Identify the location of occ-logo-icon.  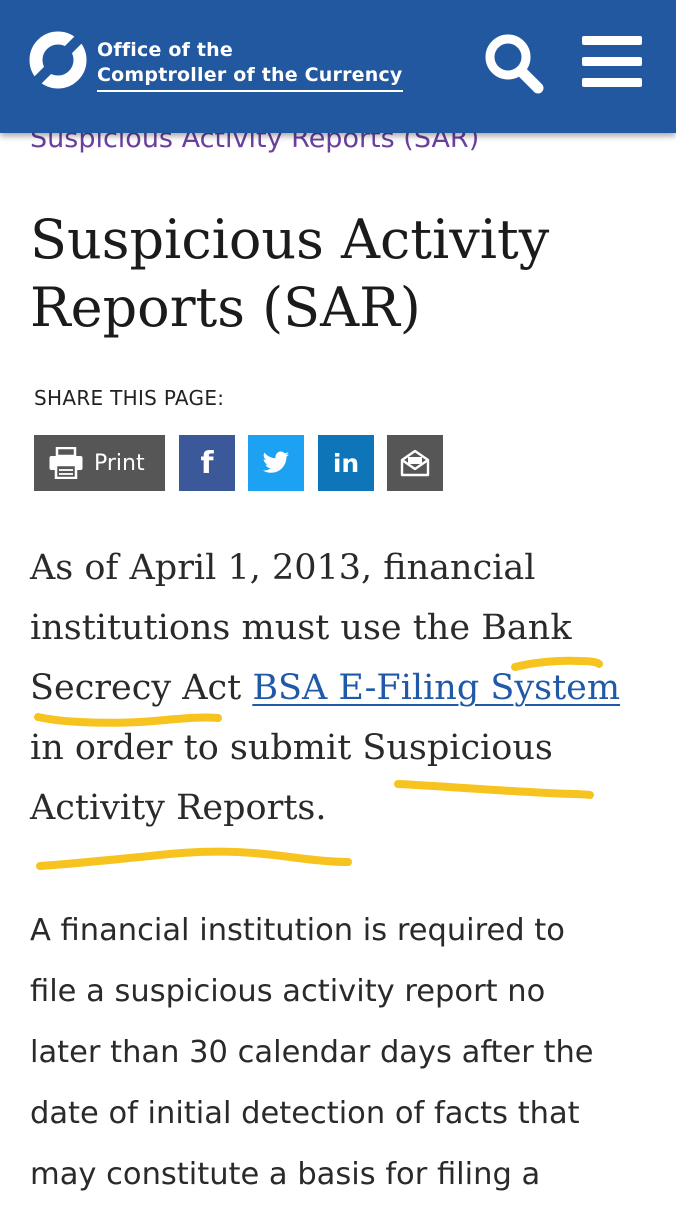
(58, 60).